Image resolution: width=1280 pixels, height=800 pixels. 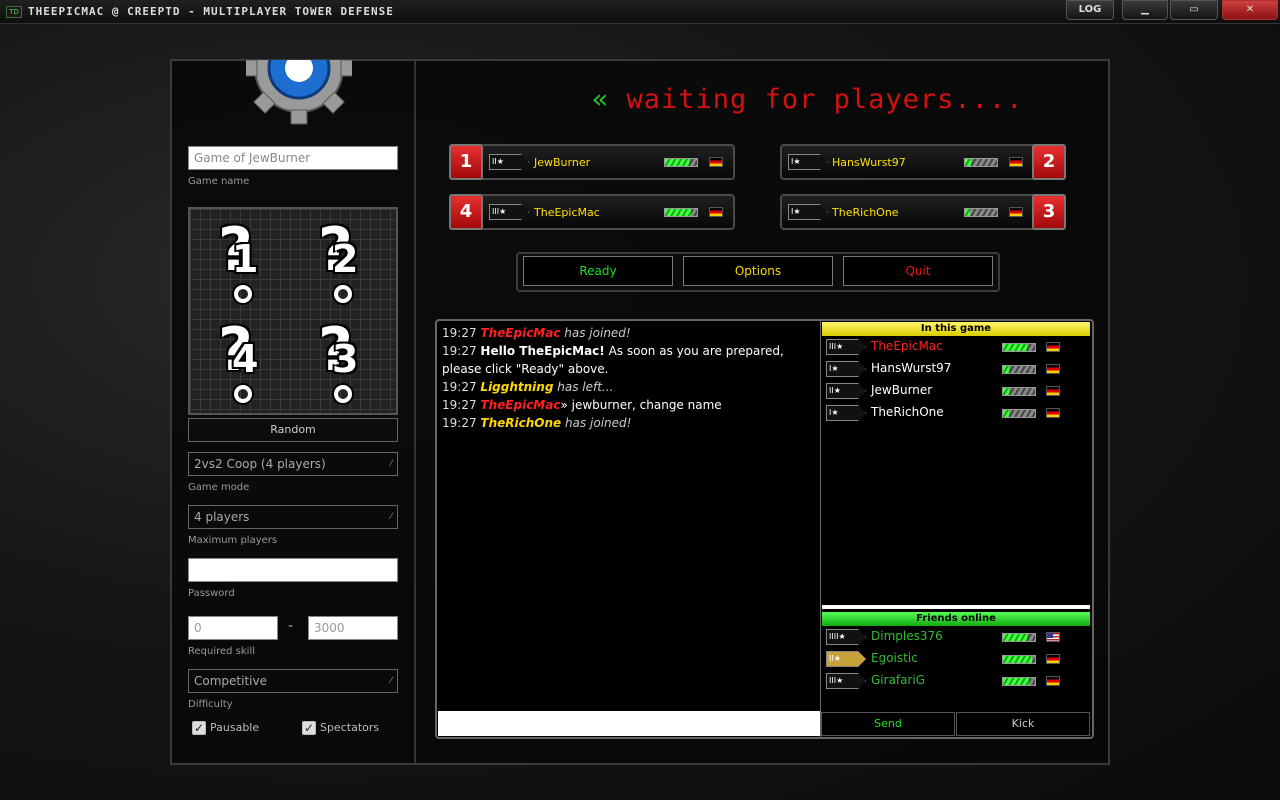 What do you see at coordinates (923, 212) in the screenshot?
I see `player-card-3: I★ TheRichOne 3` at bounding box center [923, 212].